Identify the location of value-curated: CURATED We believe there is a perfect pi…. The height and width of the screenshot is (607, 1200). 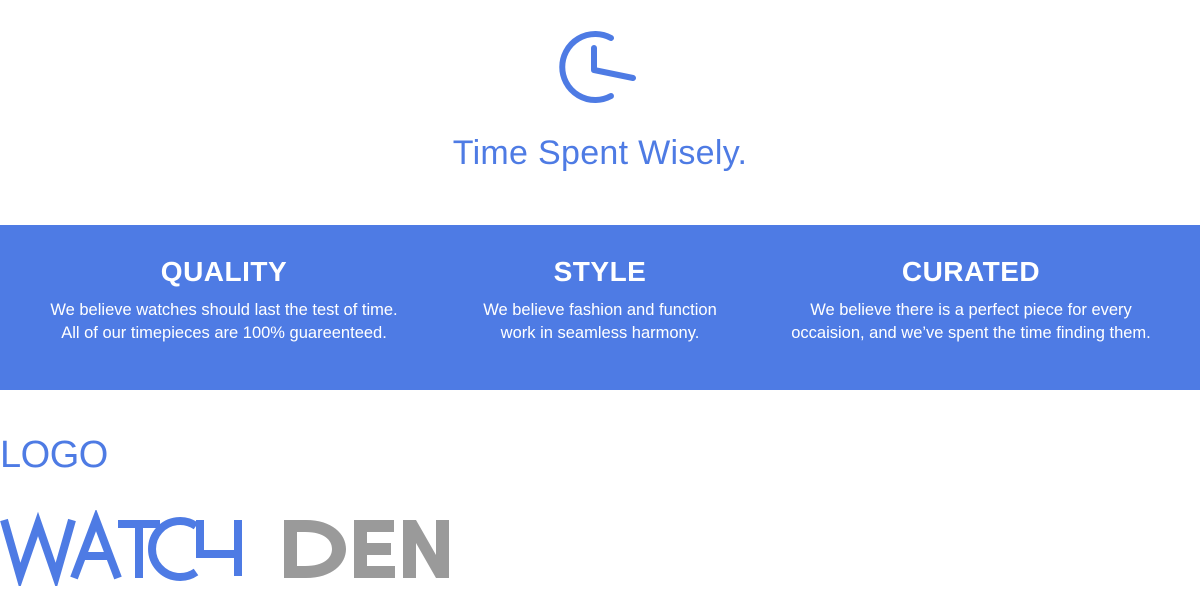
(971, 285).